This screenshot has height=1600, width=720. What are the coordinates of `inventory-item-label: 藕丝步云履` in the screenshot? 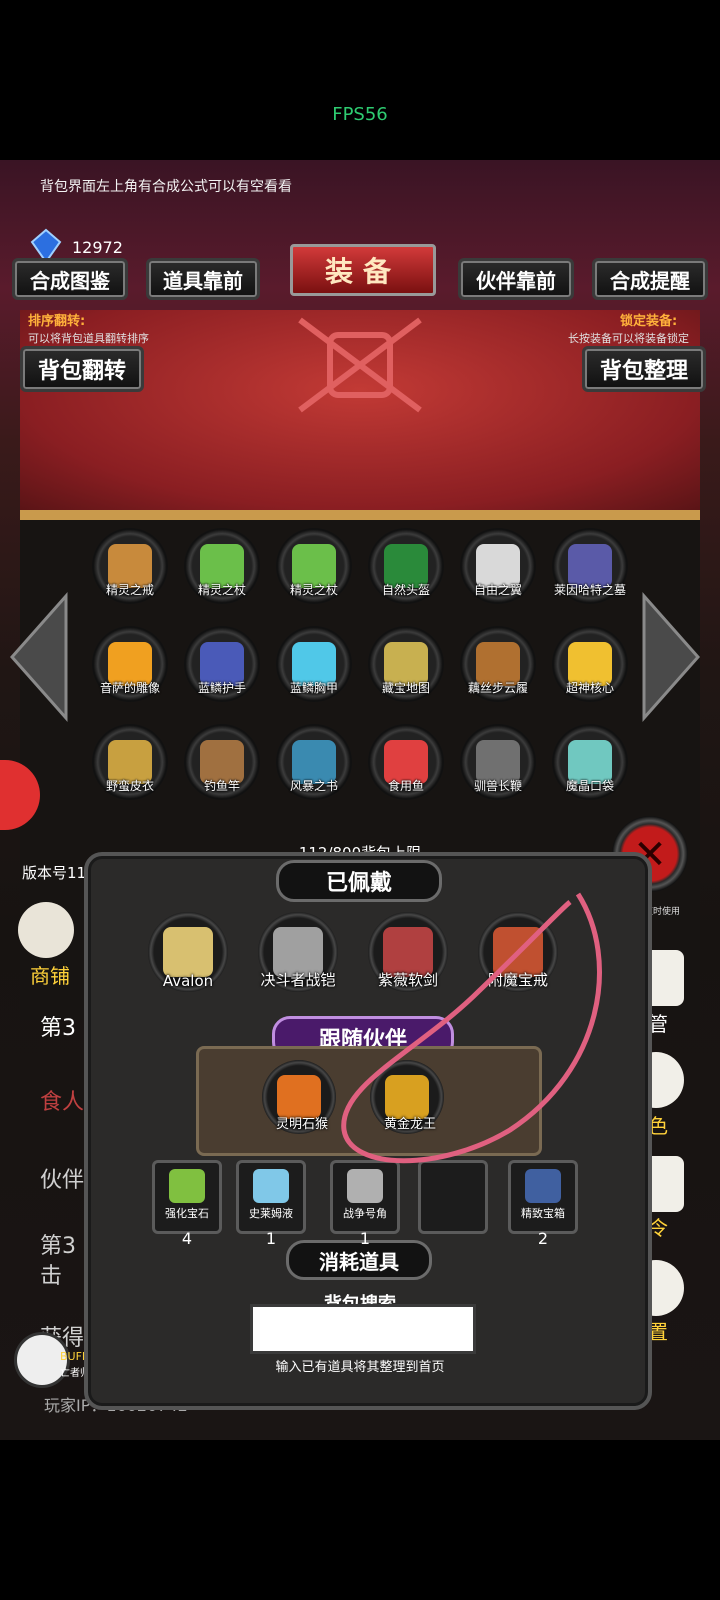 It's located at (497, 688).